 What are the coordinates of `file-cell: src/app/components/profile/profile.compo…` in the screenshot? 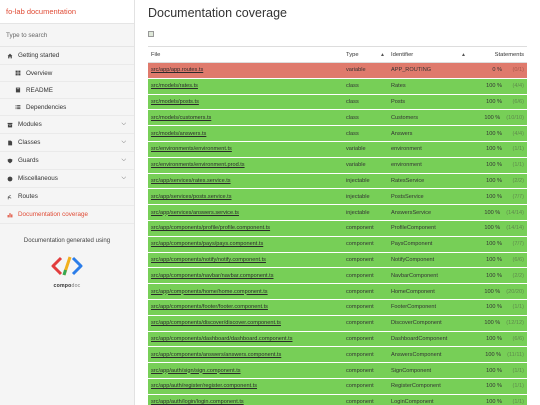 It's located at (245, 228).